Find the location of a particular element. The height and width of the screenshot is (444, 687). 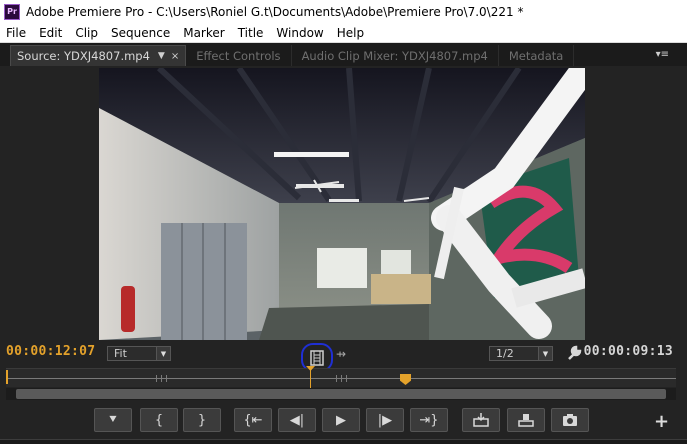

overwrite-button is located at coordinates (526, 420).